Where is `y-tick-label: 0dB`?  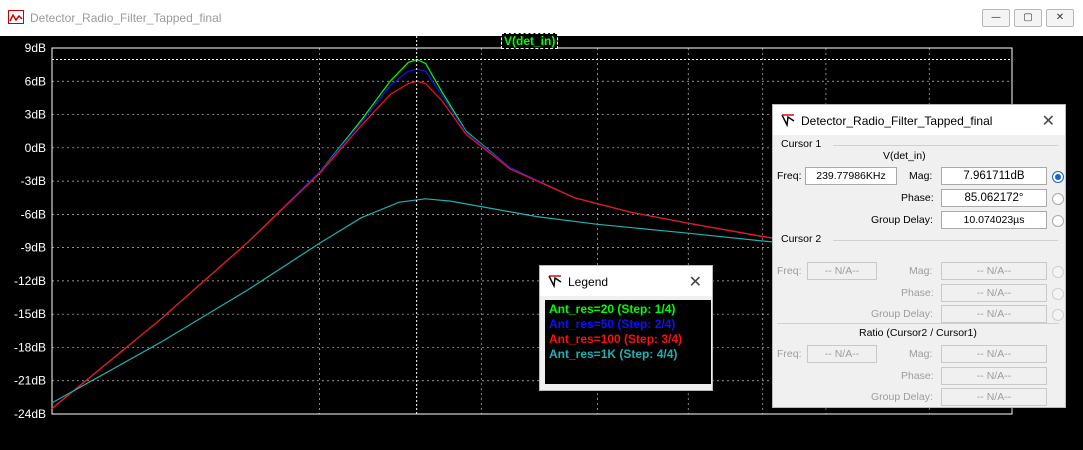
y-tick-label: 0dB is located at coordinates (35, 148).